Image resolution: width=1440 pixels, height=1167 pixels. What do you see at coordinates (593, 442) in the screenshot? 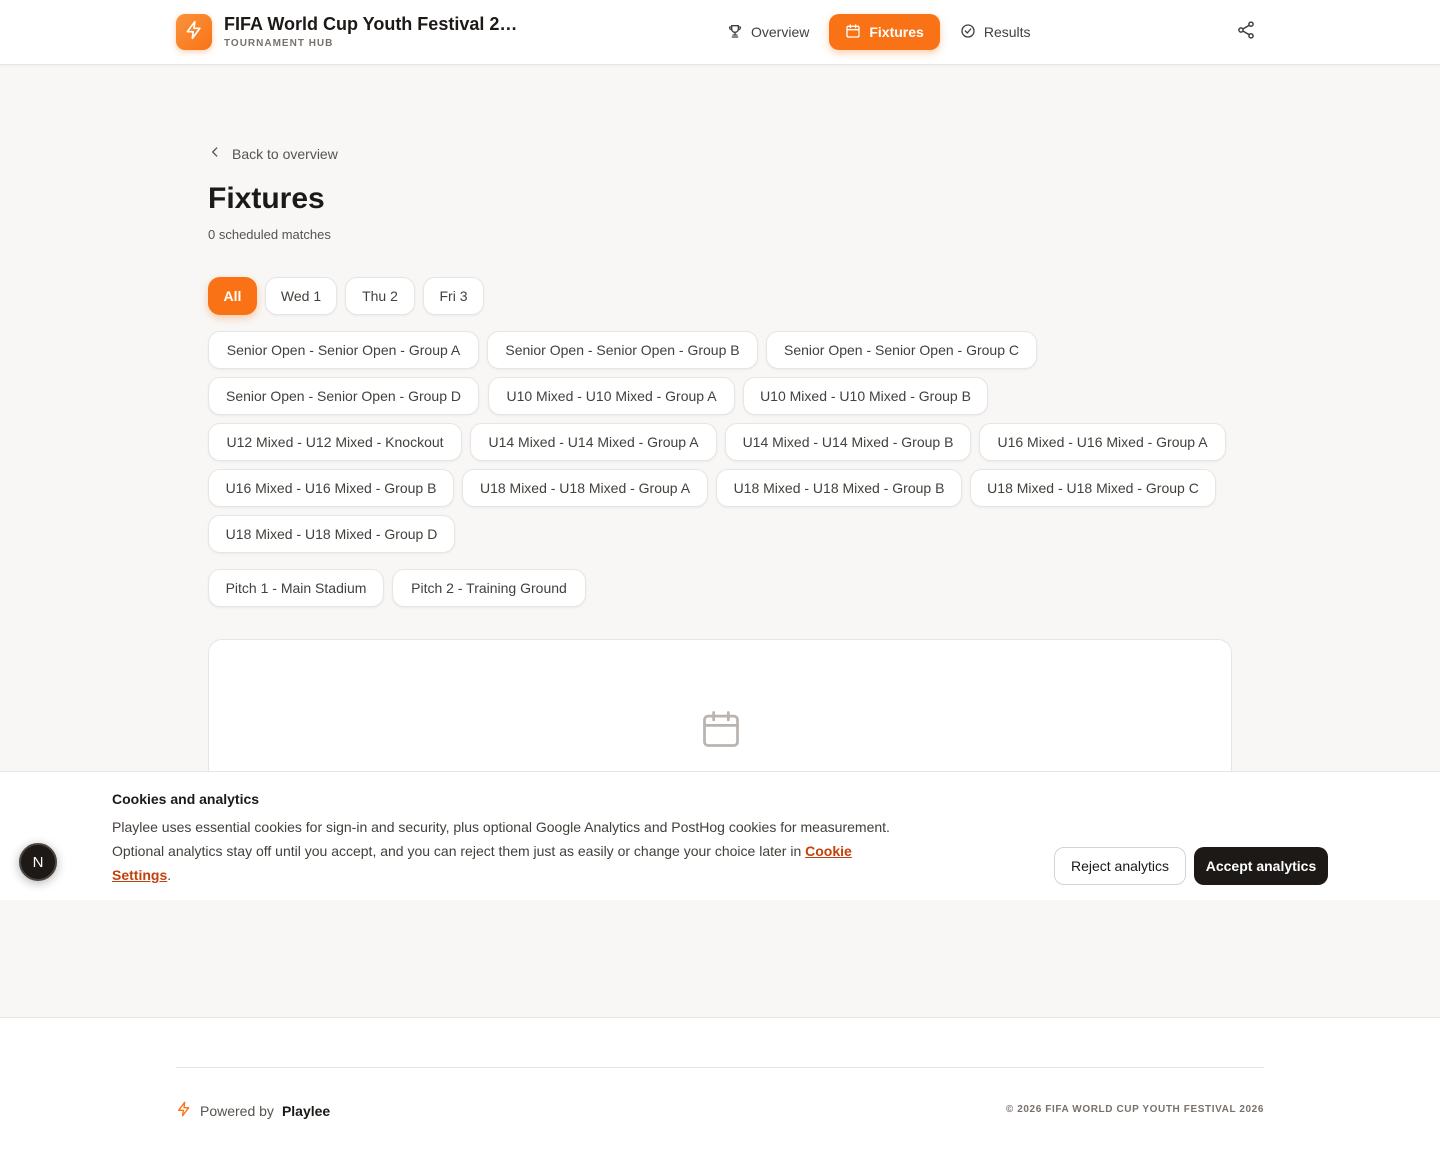
I see `group-filter: U14 Mixed - U14 Mixed - Group A` at bounding box center [593, 442].